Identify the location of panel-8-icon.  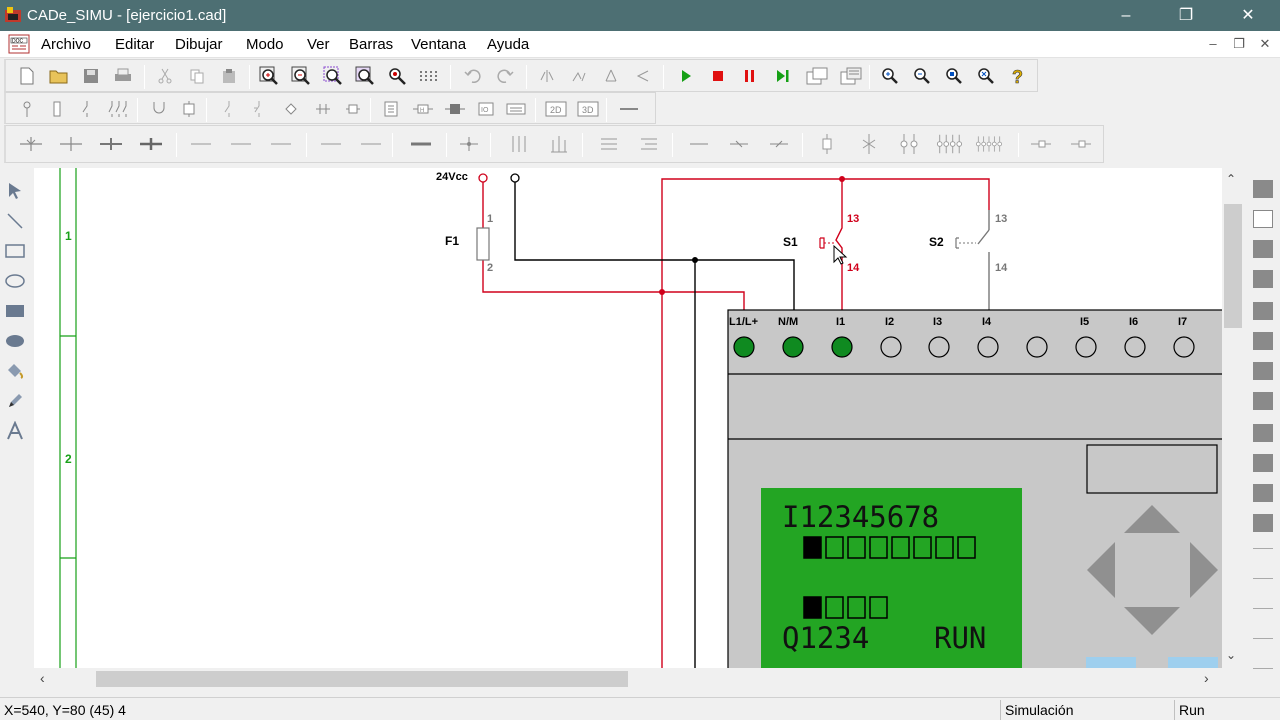
(1263, 401).